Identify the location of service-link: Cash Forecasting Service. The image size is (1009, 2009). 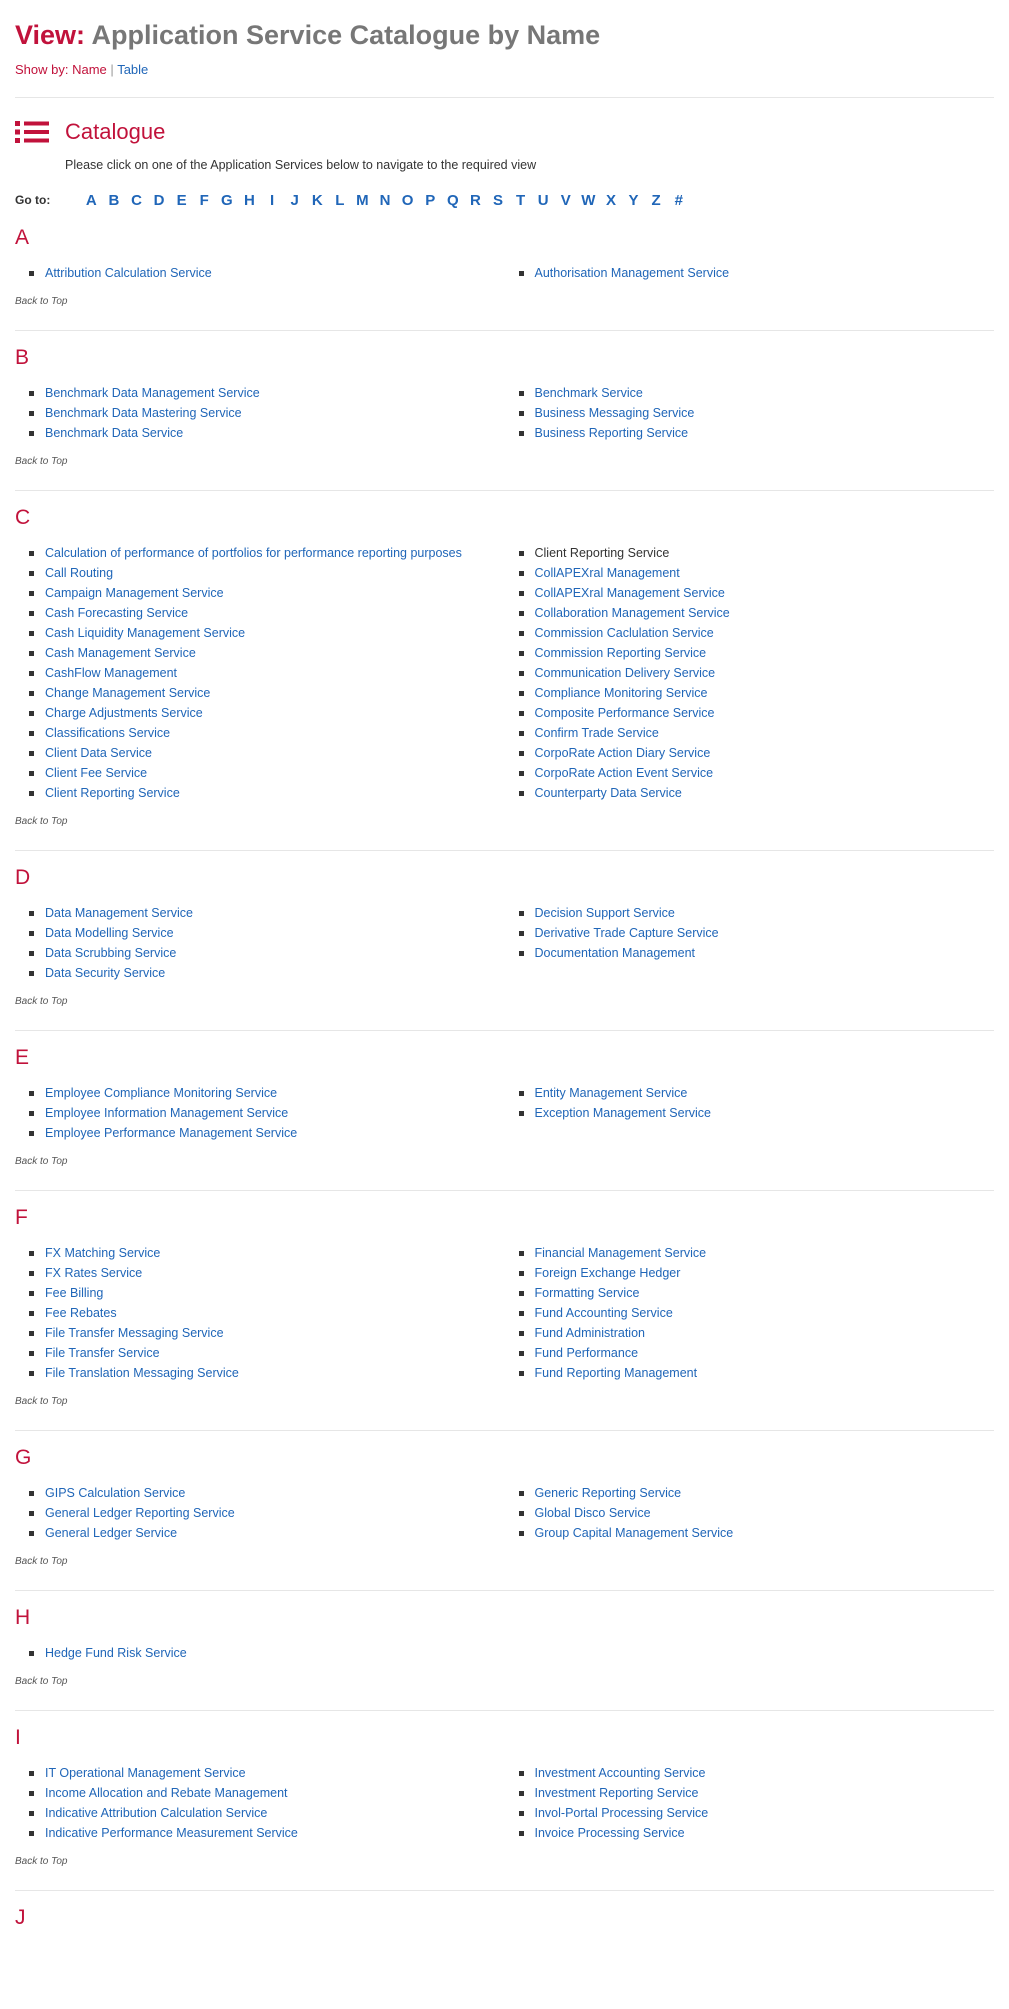
(116, 613).